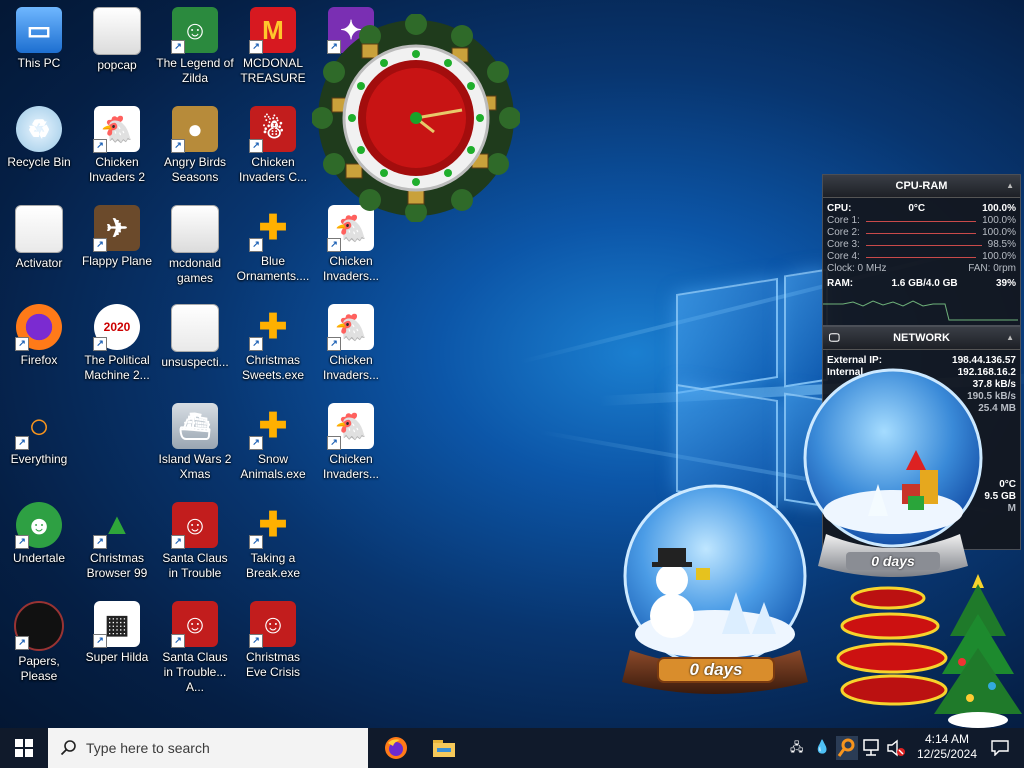 This screenshot has width=1024, height=768. I want to click on taskbar-firefox, so click(396, 748).